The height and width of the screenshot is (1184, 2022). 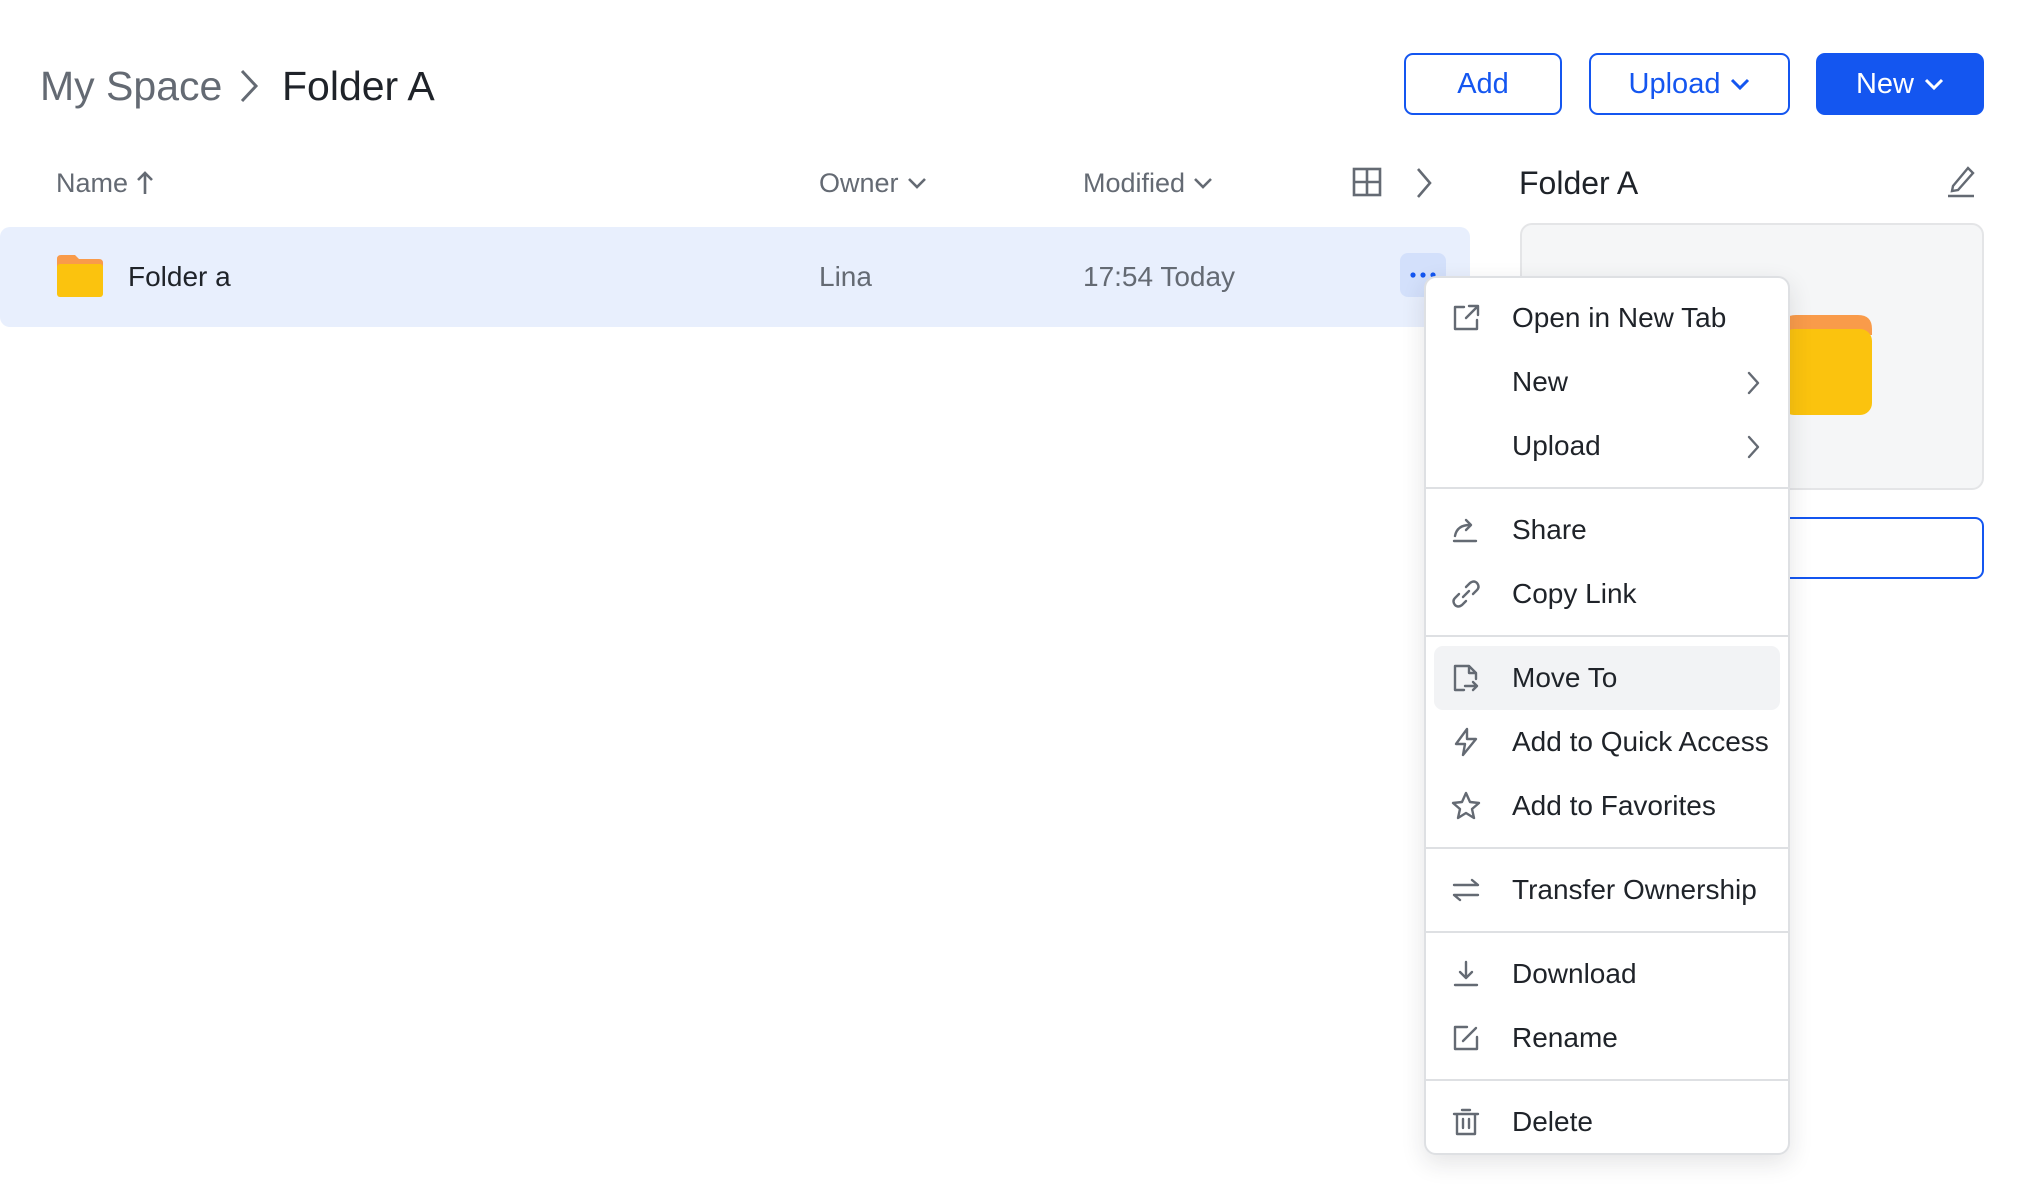 What do you see at coordinates (358, 86) in the screenshot?
I see `breadcrumb-current: Folder A` at bounding box center [358, 86].